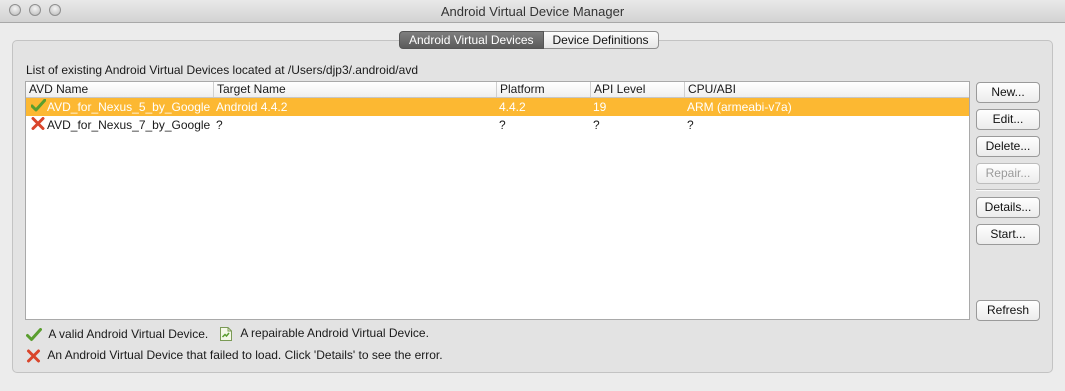 This screenshot has width=1065, height=391. Describe the element at coordinates (512, 107) in the screenshot. I see `platform-cell: 4.4.2` at that location.